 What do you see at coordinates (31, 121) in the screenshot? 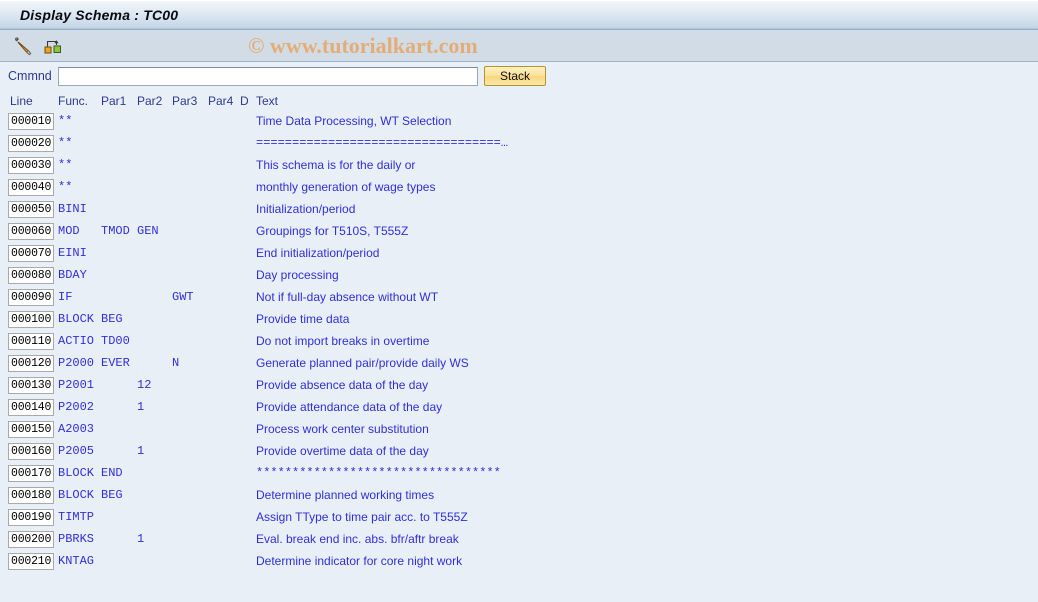
I see `line-number-box: 000010` at bounding box center [31, 121].